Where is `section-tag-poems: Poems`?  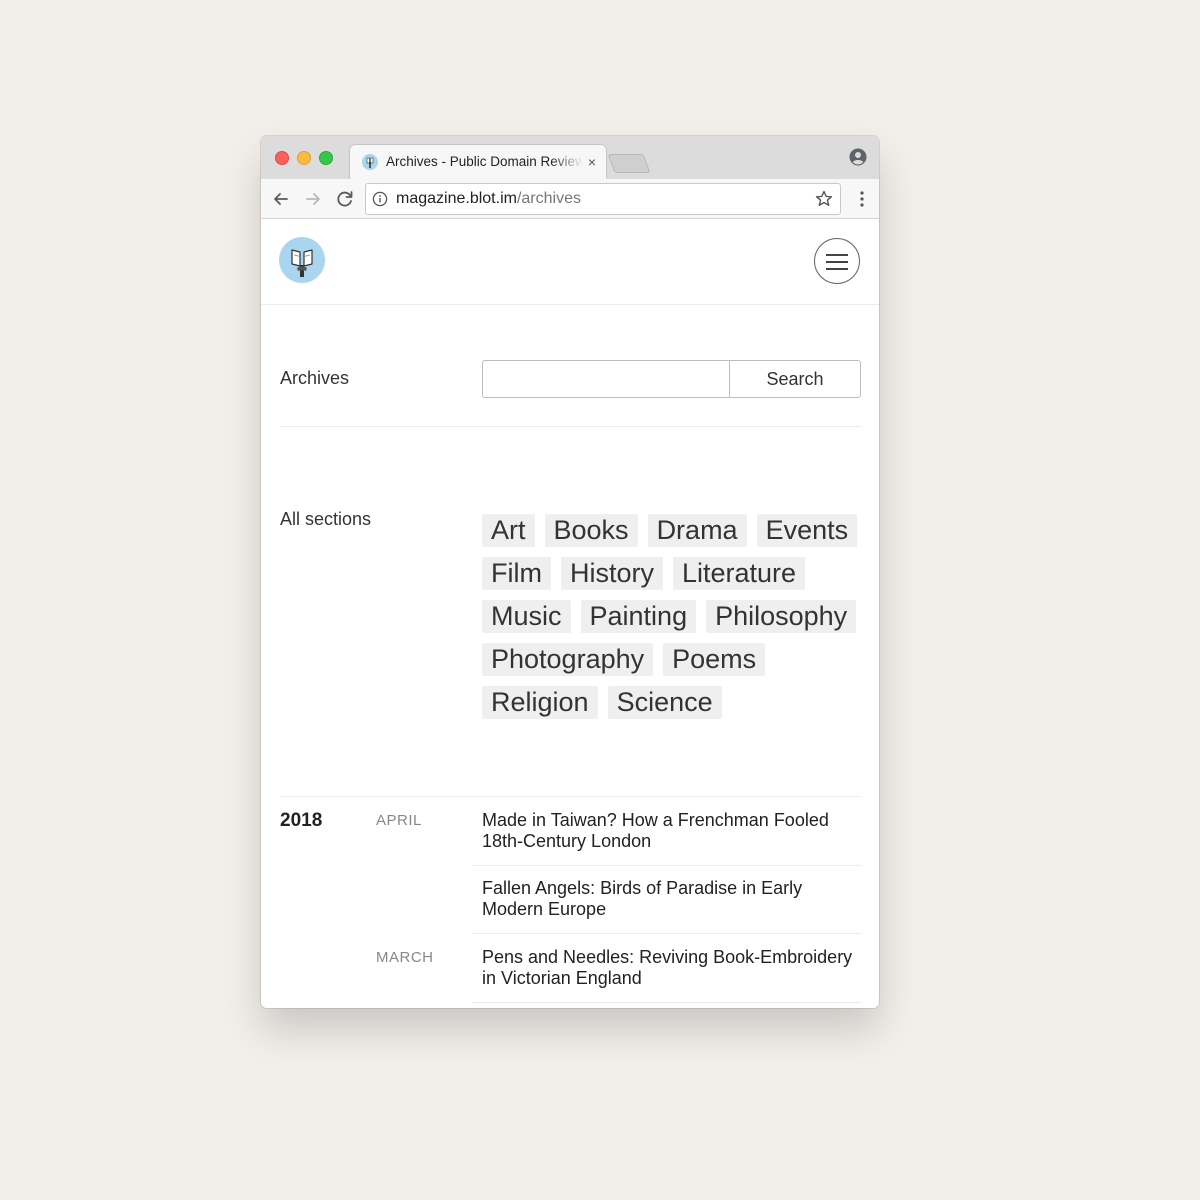 section-tag-poems: Poems is located at coordinates (714, 659).